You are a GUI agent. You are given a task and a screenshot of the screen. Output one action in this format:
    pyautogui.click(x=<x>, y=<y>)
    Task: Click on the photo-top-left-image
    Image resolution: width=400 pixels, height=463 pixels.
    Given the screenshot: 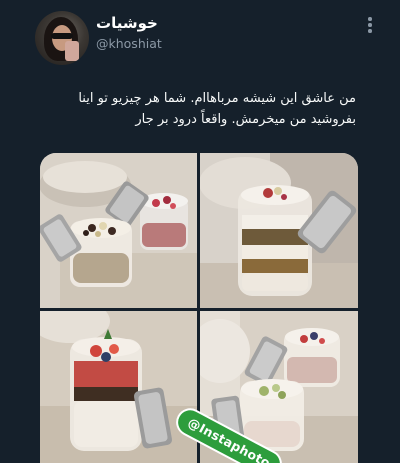 What is the action you would take?
    pyautogui.click(x=118, y=230)
    